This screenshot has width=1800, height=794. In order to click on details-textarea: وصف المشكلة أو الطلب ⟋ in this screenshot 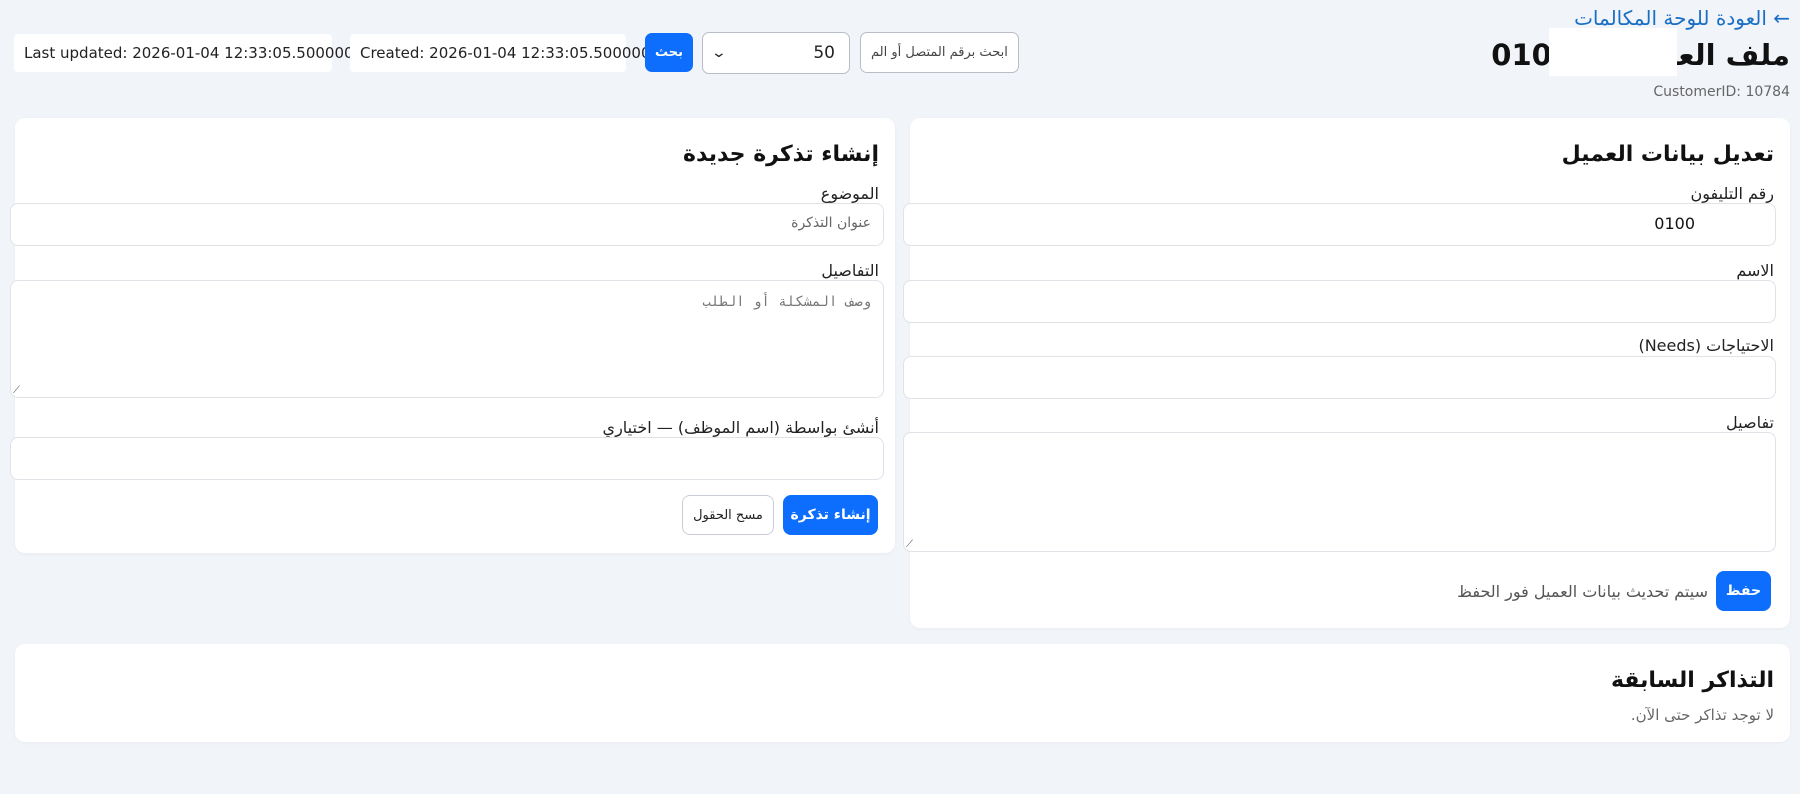, I will do `click(447, 339)`.